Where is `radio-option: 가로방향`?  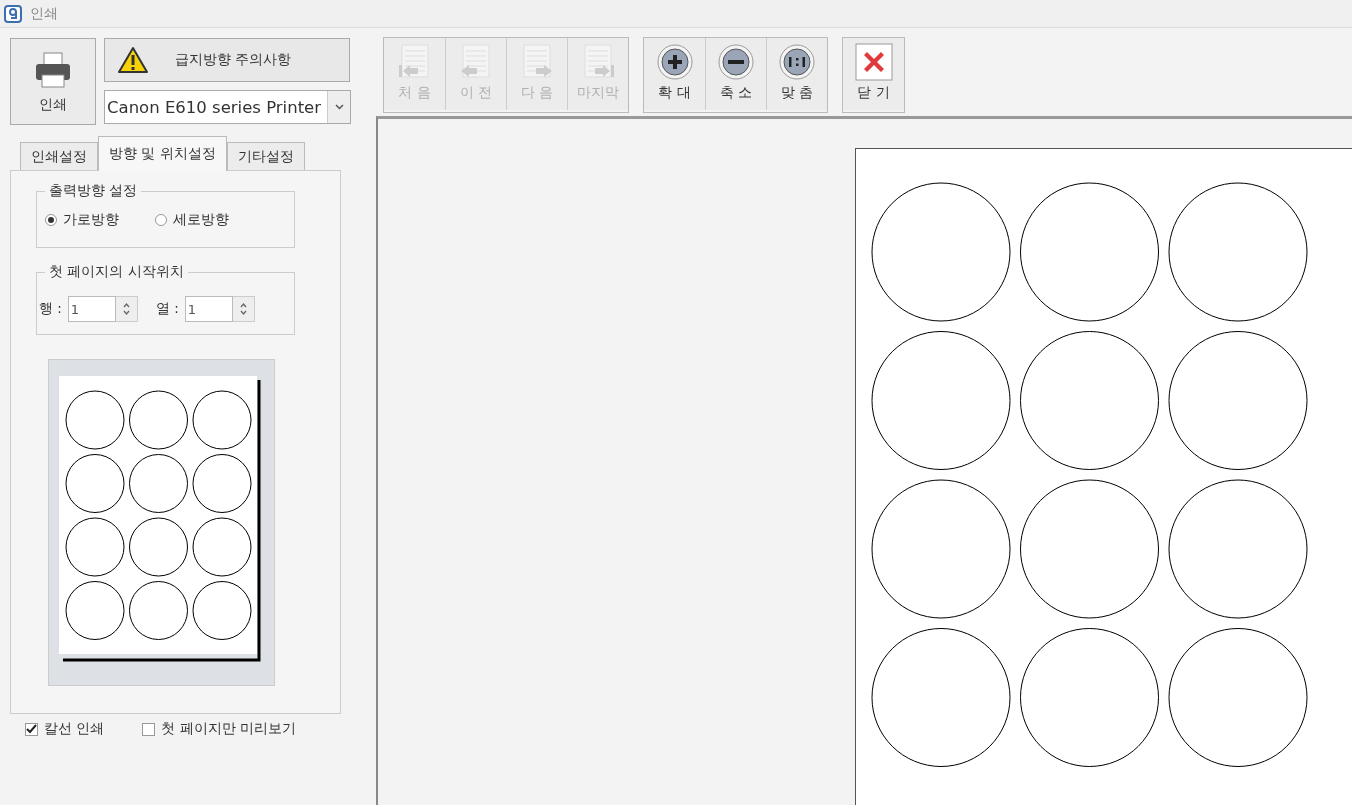 radio-option: 가로방향 is located at coordinates (82, 220).